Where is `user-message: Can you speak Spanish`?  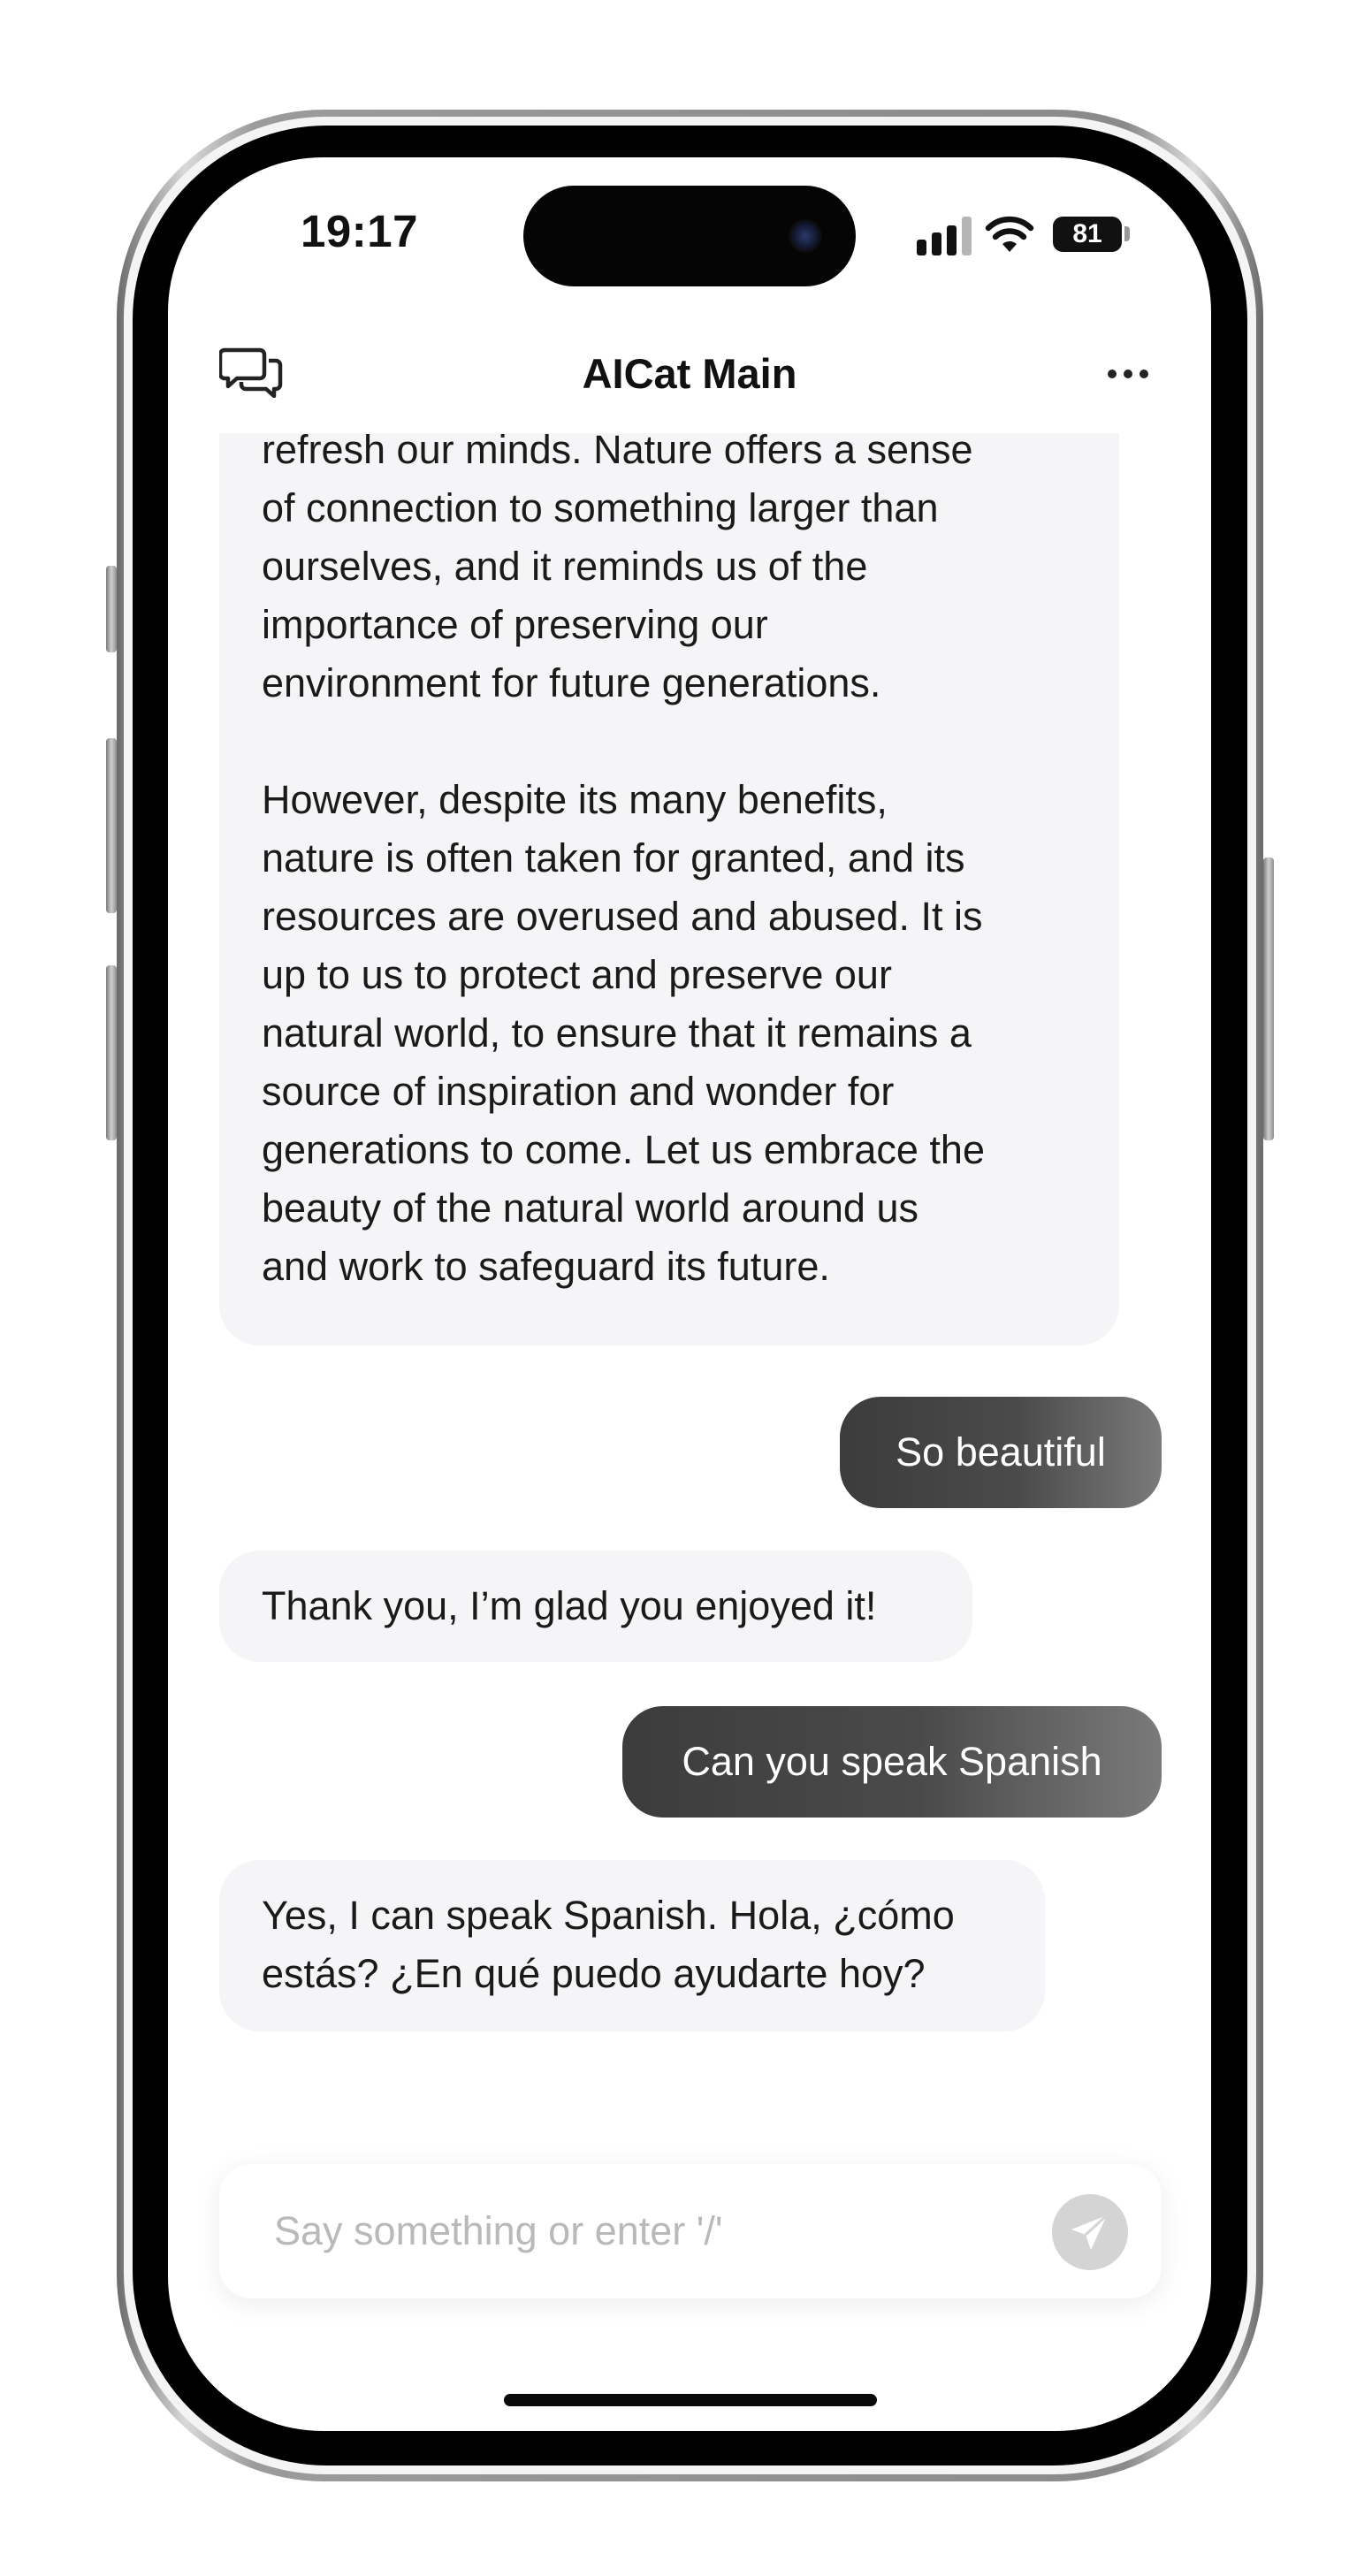
user-message: Can you speak Spanish is located at coordinates (892, 1762).